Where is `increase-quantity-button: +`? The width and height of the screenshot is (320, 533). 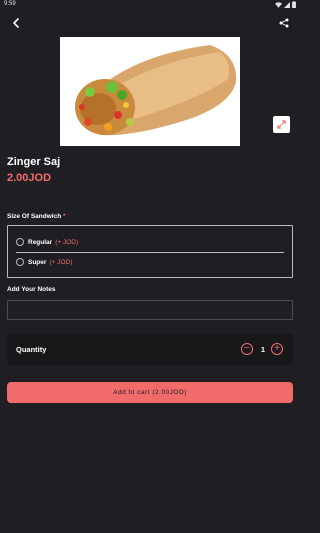
increase-quantity-button: + is located at coordinates (277, 349).